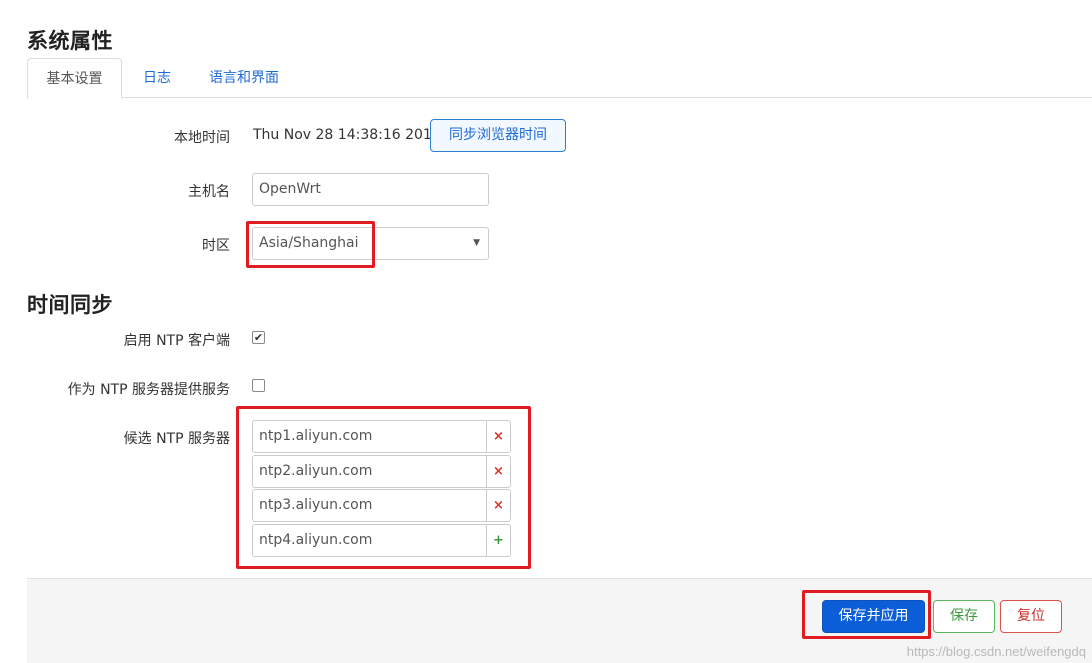 Image resolution: width=1092 pixels, height=663 pixels. Describe the element at coordinates (244, 78) in the screenshot. I see `tab-language-ui: 语言和界面` at that location.